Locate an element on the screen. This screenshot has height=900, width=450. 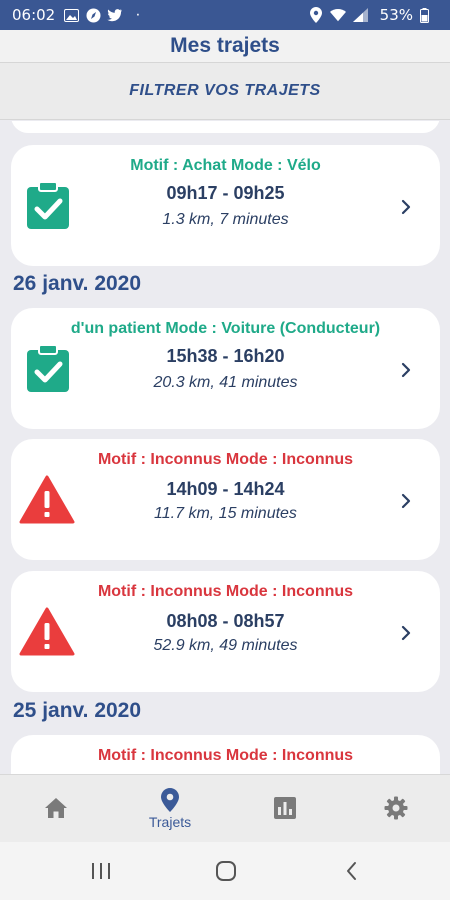
trip-card: Motif : Inconnus Mode : Inconnus is located at coordinates (225, 754).